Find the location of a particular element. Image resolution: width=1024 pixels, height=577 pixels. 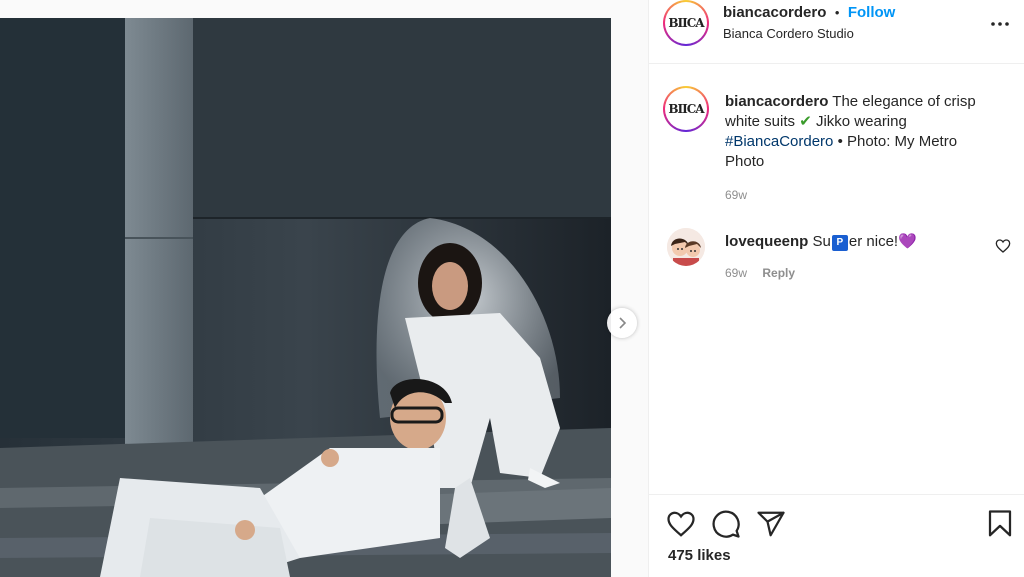

next-photo-button is located at coordinates (622, 323).